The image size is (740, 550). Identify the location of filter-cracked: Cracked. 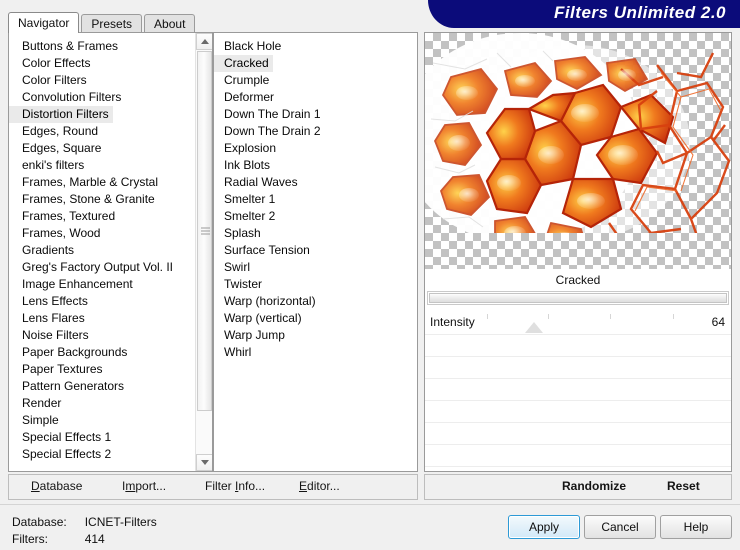
(243, 63).